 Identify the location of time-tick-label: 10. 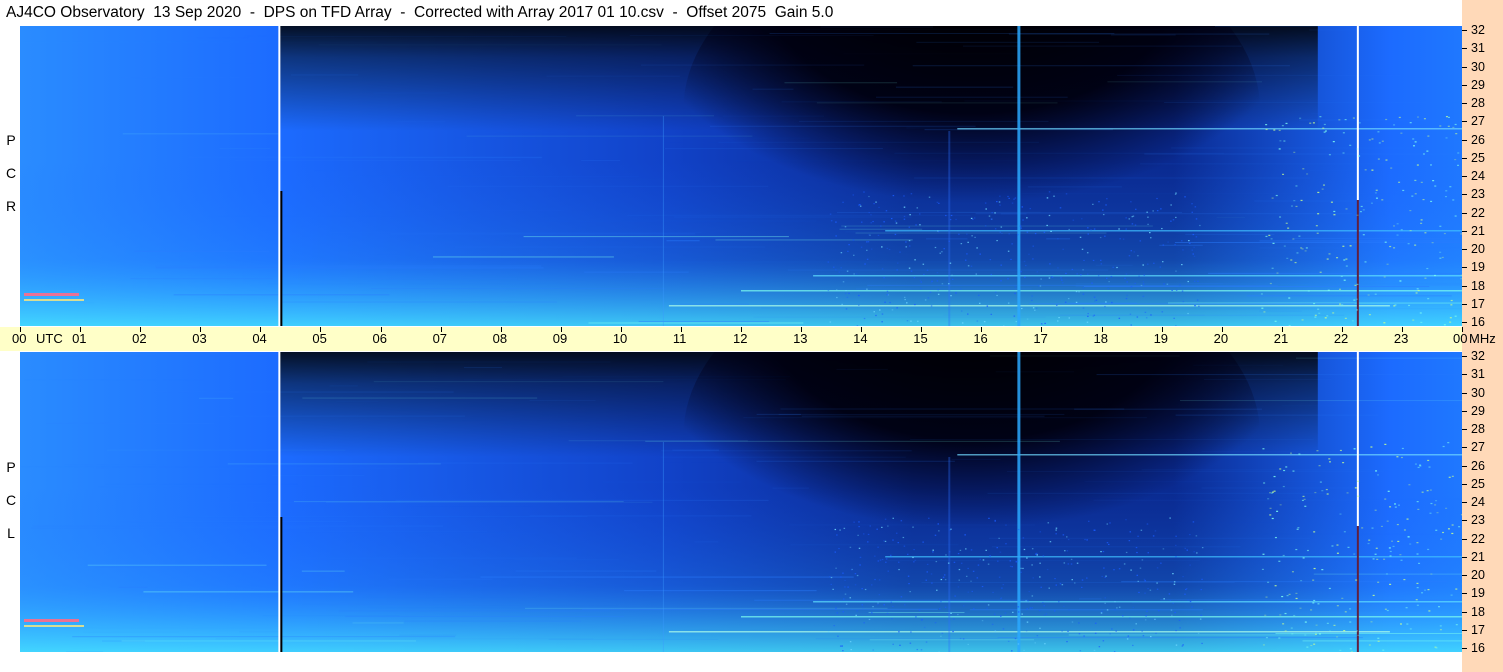
(620, 338).